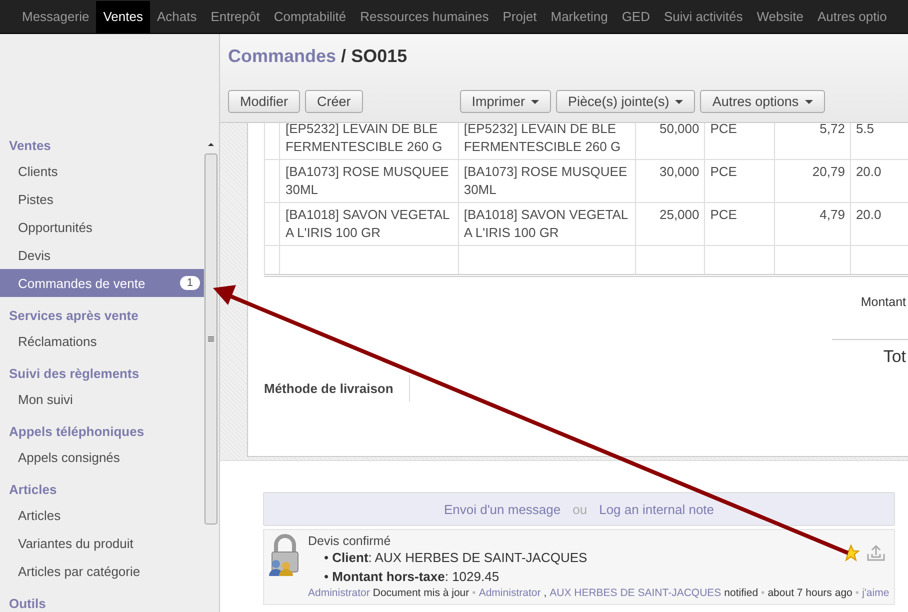 This screenshot has width=908, height=612. Describe the element at coordinates (424, 16) in the screenshot. I see `top-menu-item: Ressources humaines` at that location.